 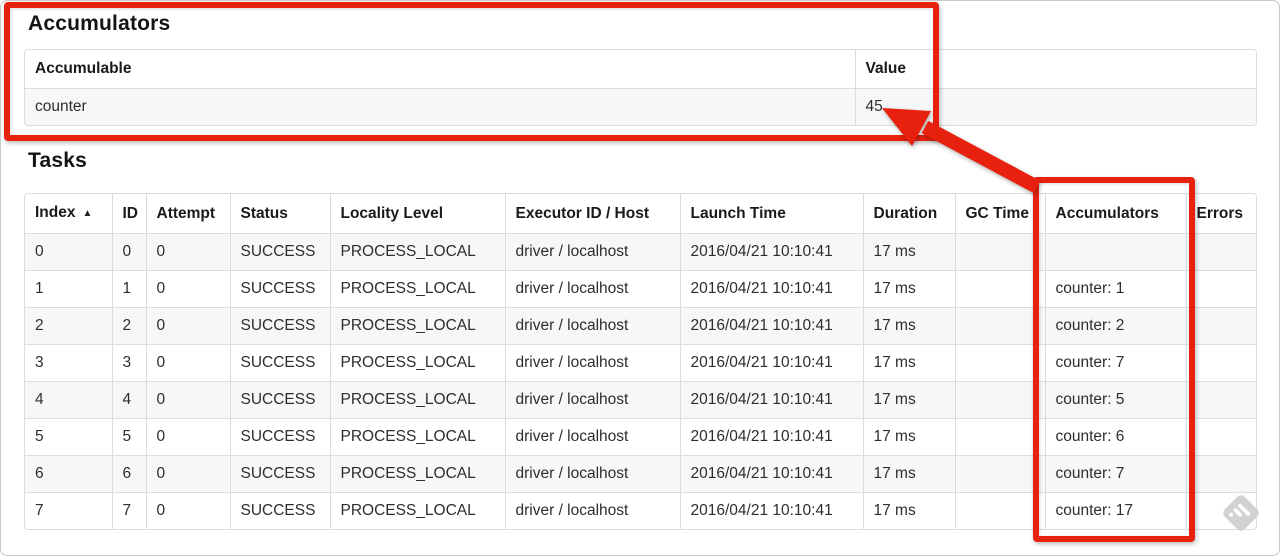 I want to click on cell-index: 2, so click(x=68, y=326).